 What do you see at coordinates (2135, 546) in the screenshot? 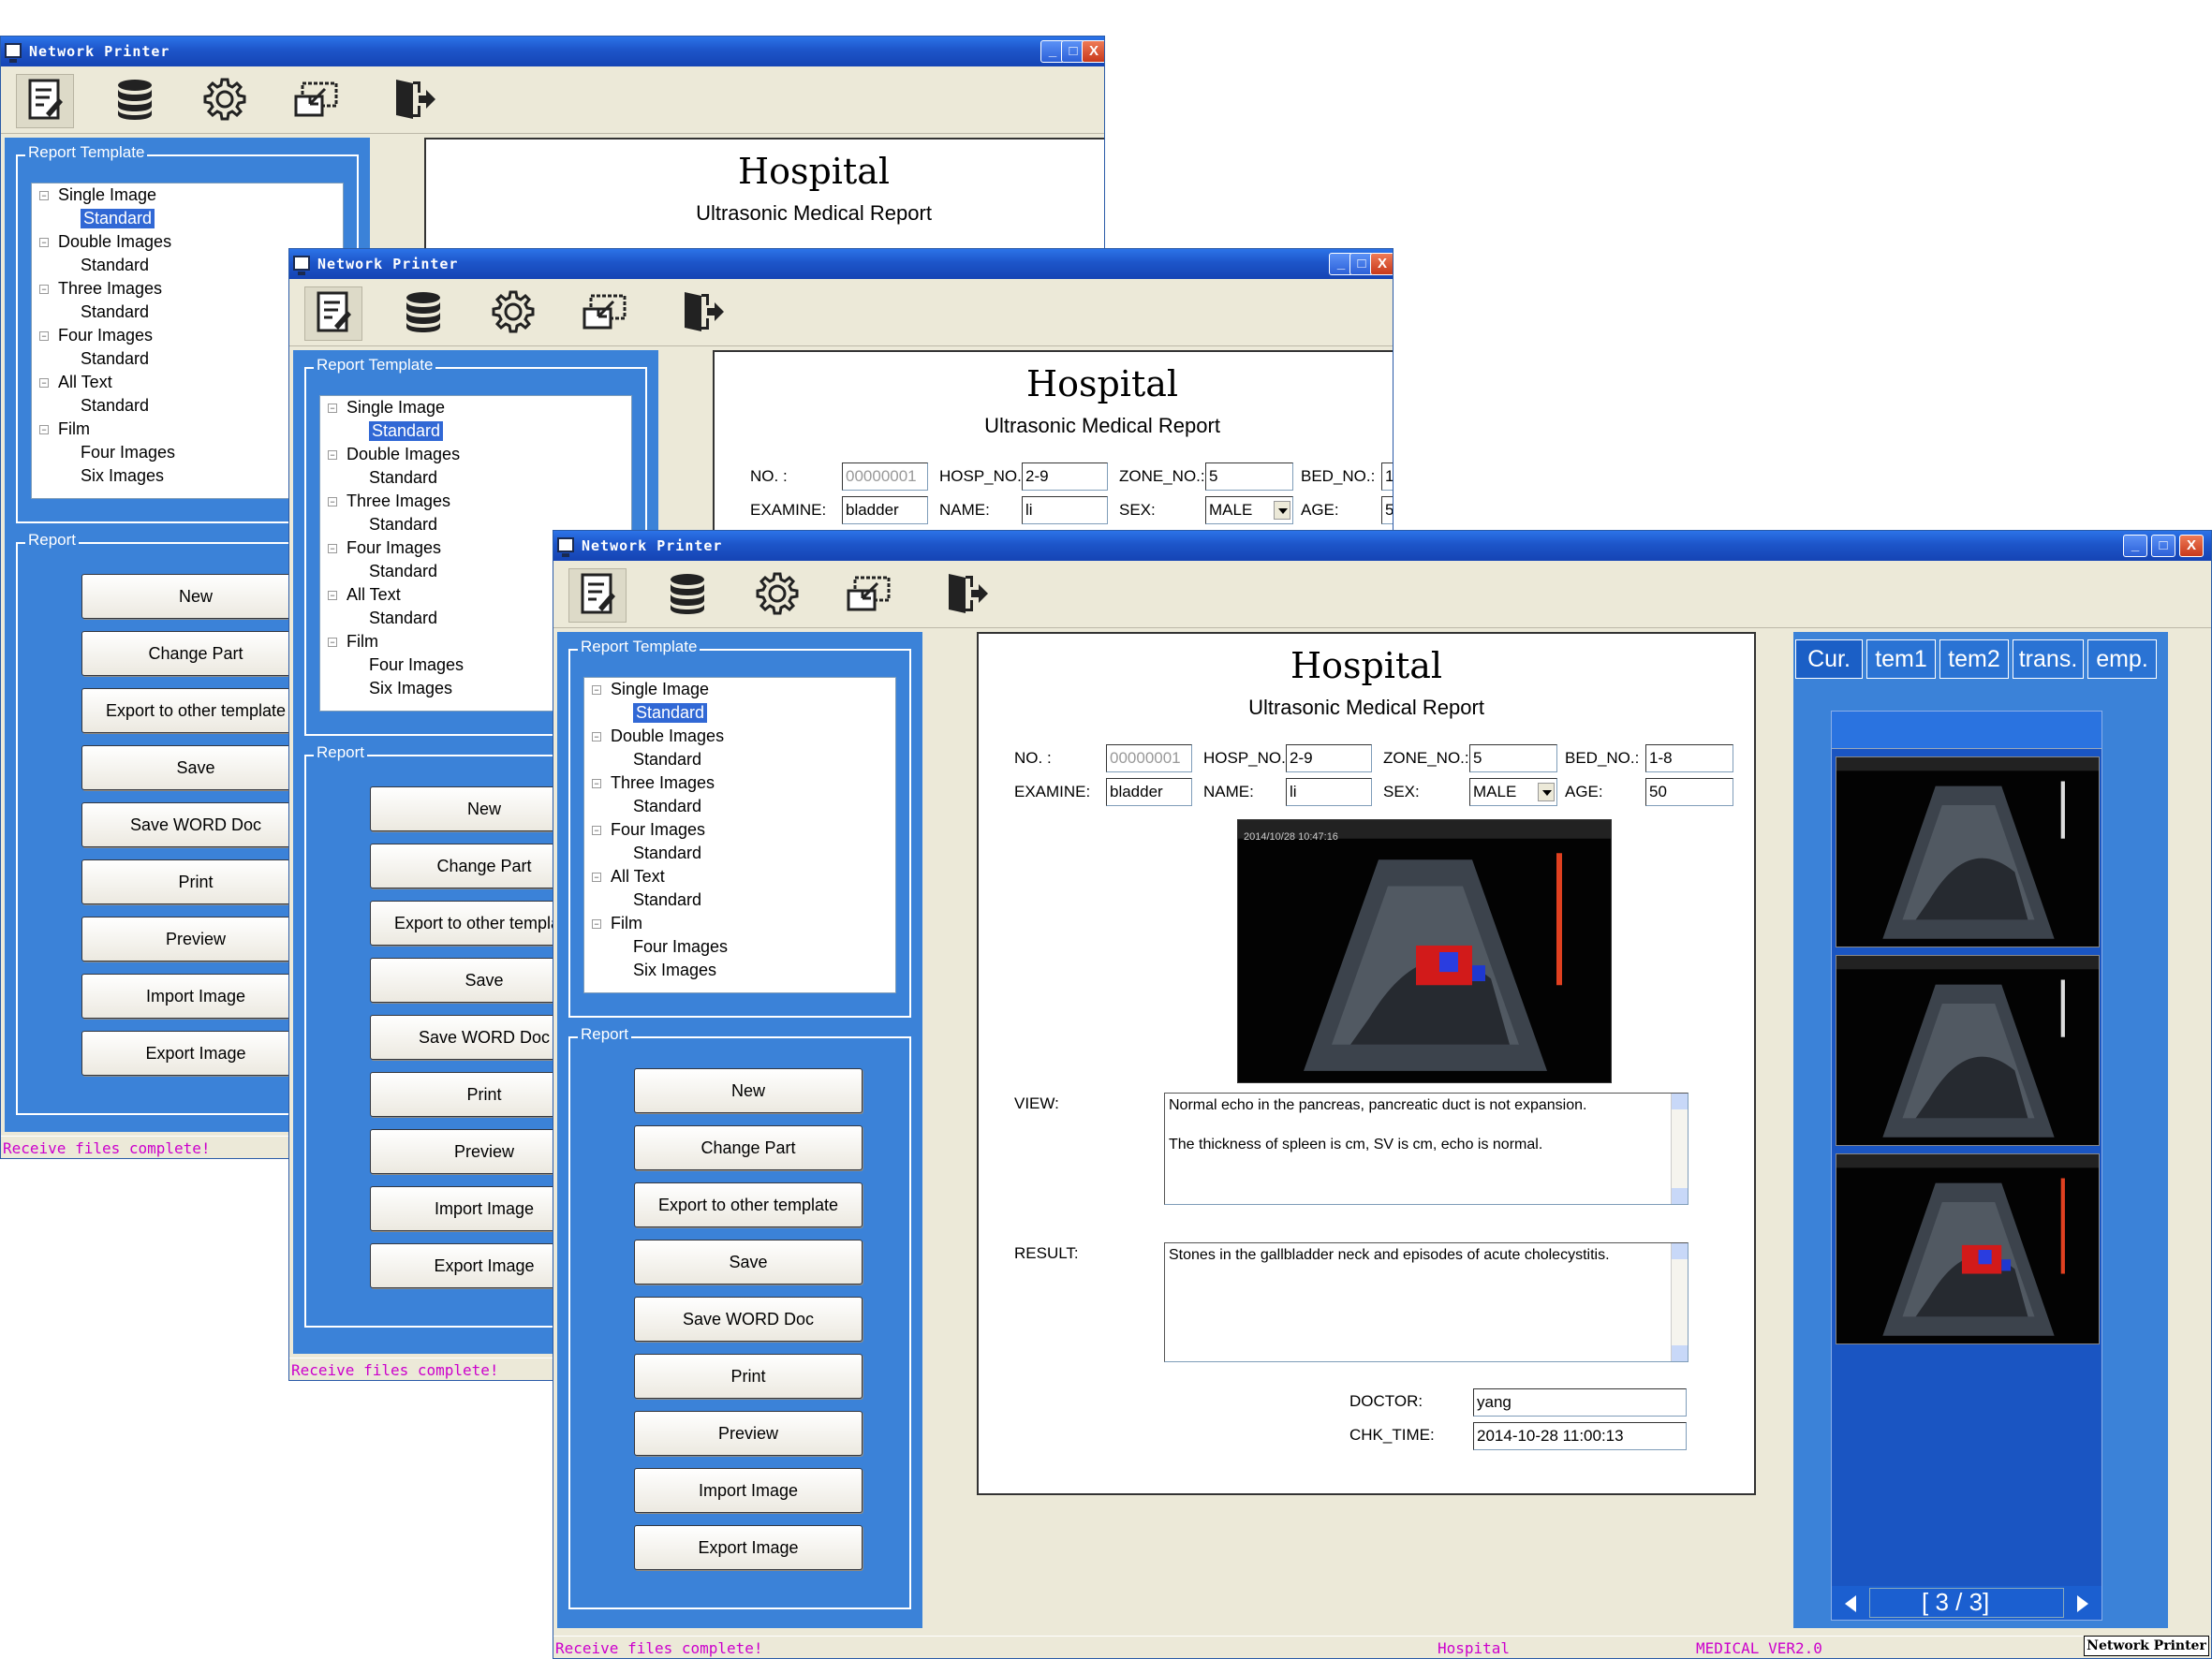
I see `minimize-button: _` at bounding box center [2135, 546].